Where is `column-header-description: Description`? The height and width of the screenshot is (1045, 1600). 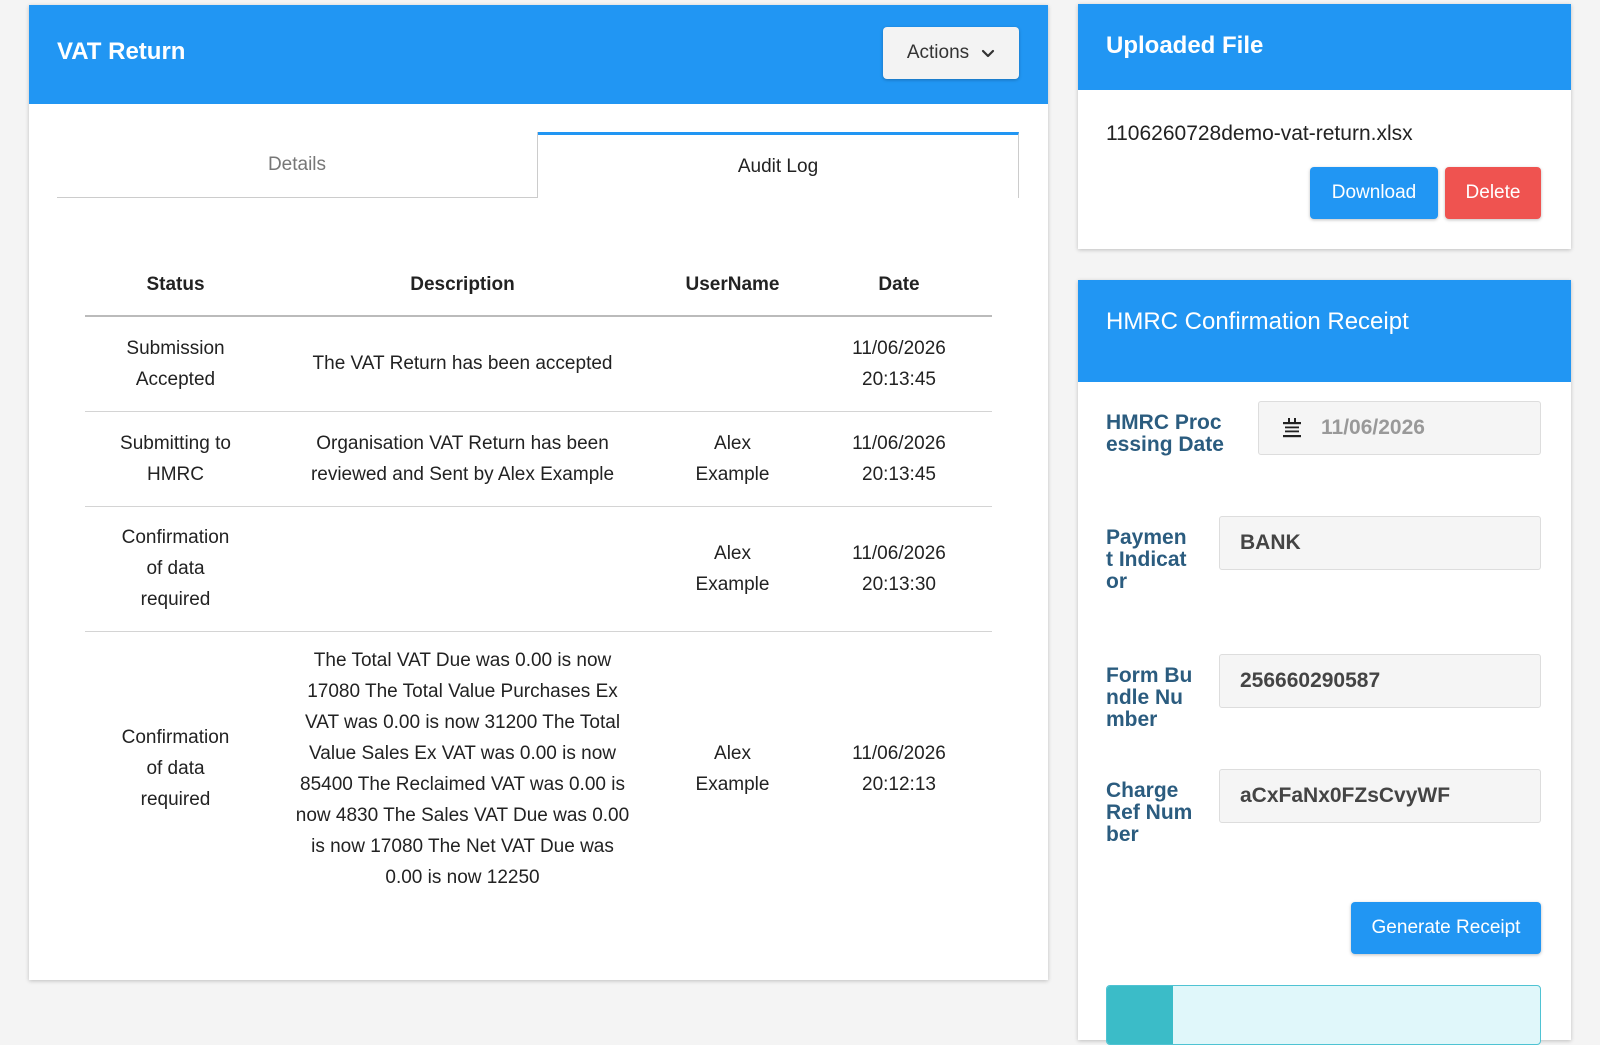 column-header-description: Description is located at coordinates (462, 287).